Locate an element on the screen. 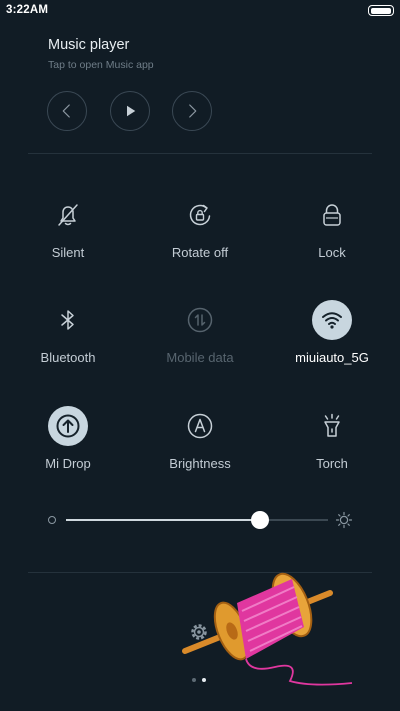  toggle-bluetooth: Bluetooth is located at coordinates (68, 340).